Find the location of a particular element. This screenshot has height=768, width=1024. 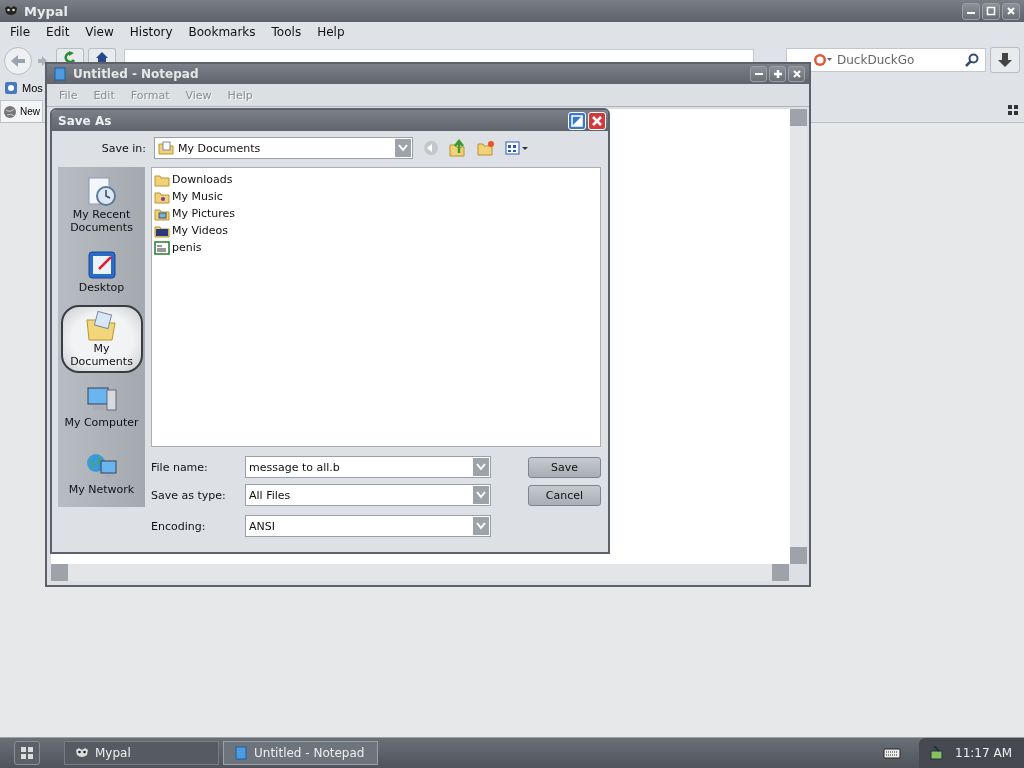

new-folder-icon is located at coordinates (486, 148).